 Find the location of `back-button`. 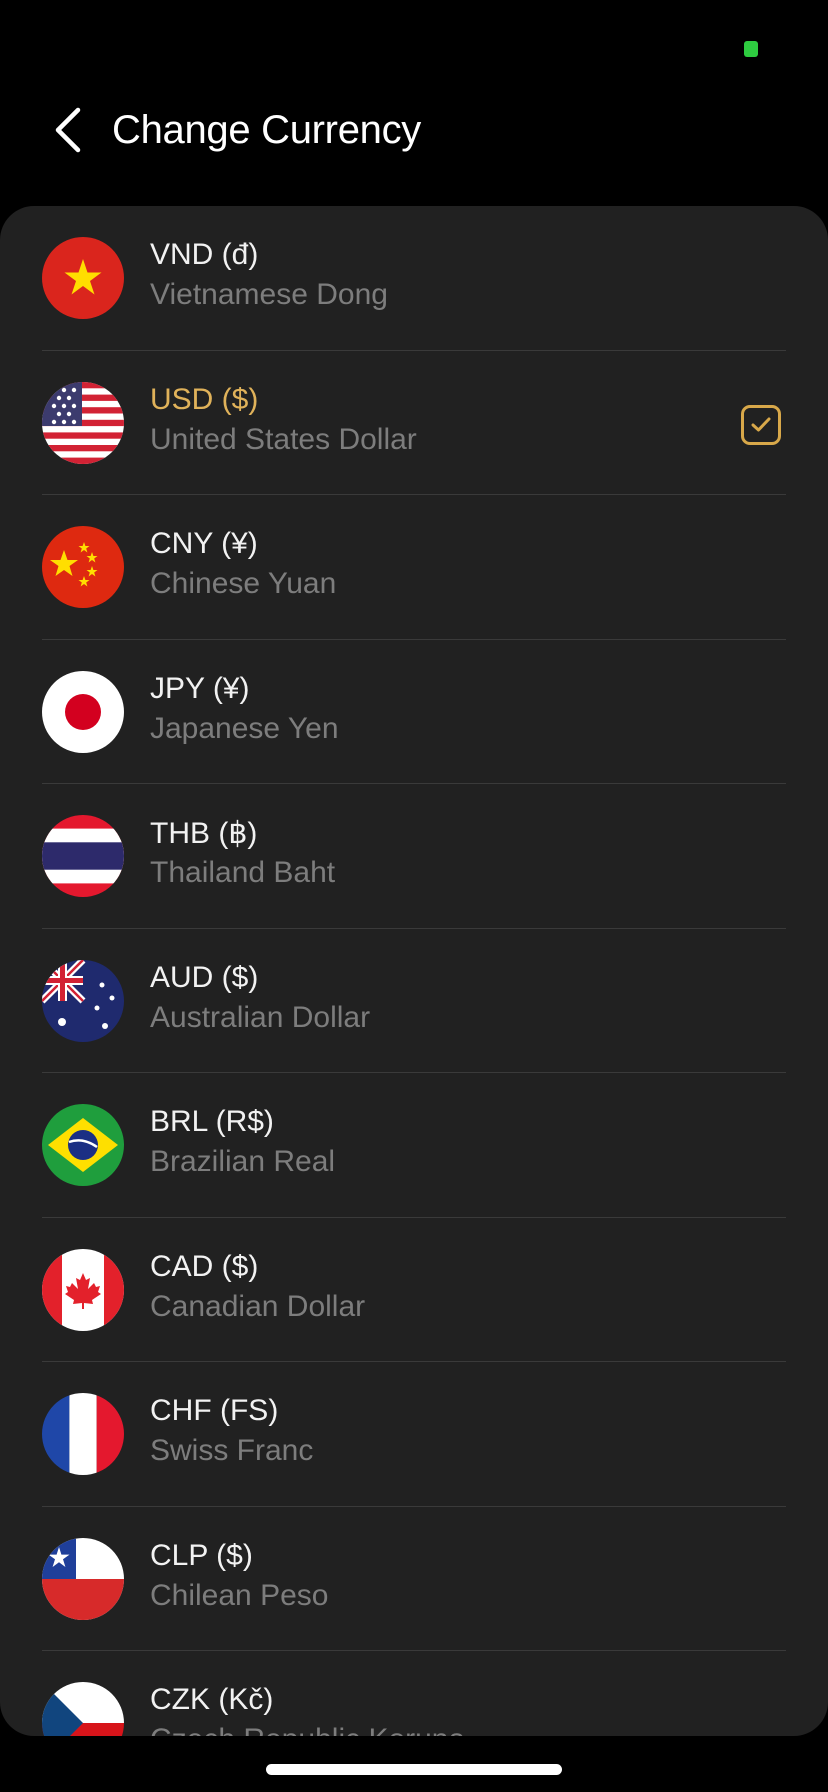

back-button is located at coordinates (67, 130).